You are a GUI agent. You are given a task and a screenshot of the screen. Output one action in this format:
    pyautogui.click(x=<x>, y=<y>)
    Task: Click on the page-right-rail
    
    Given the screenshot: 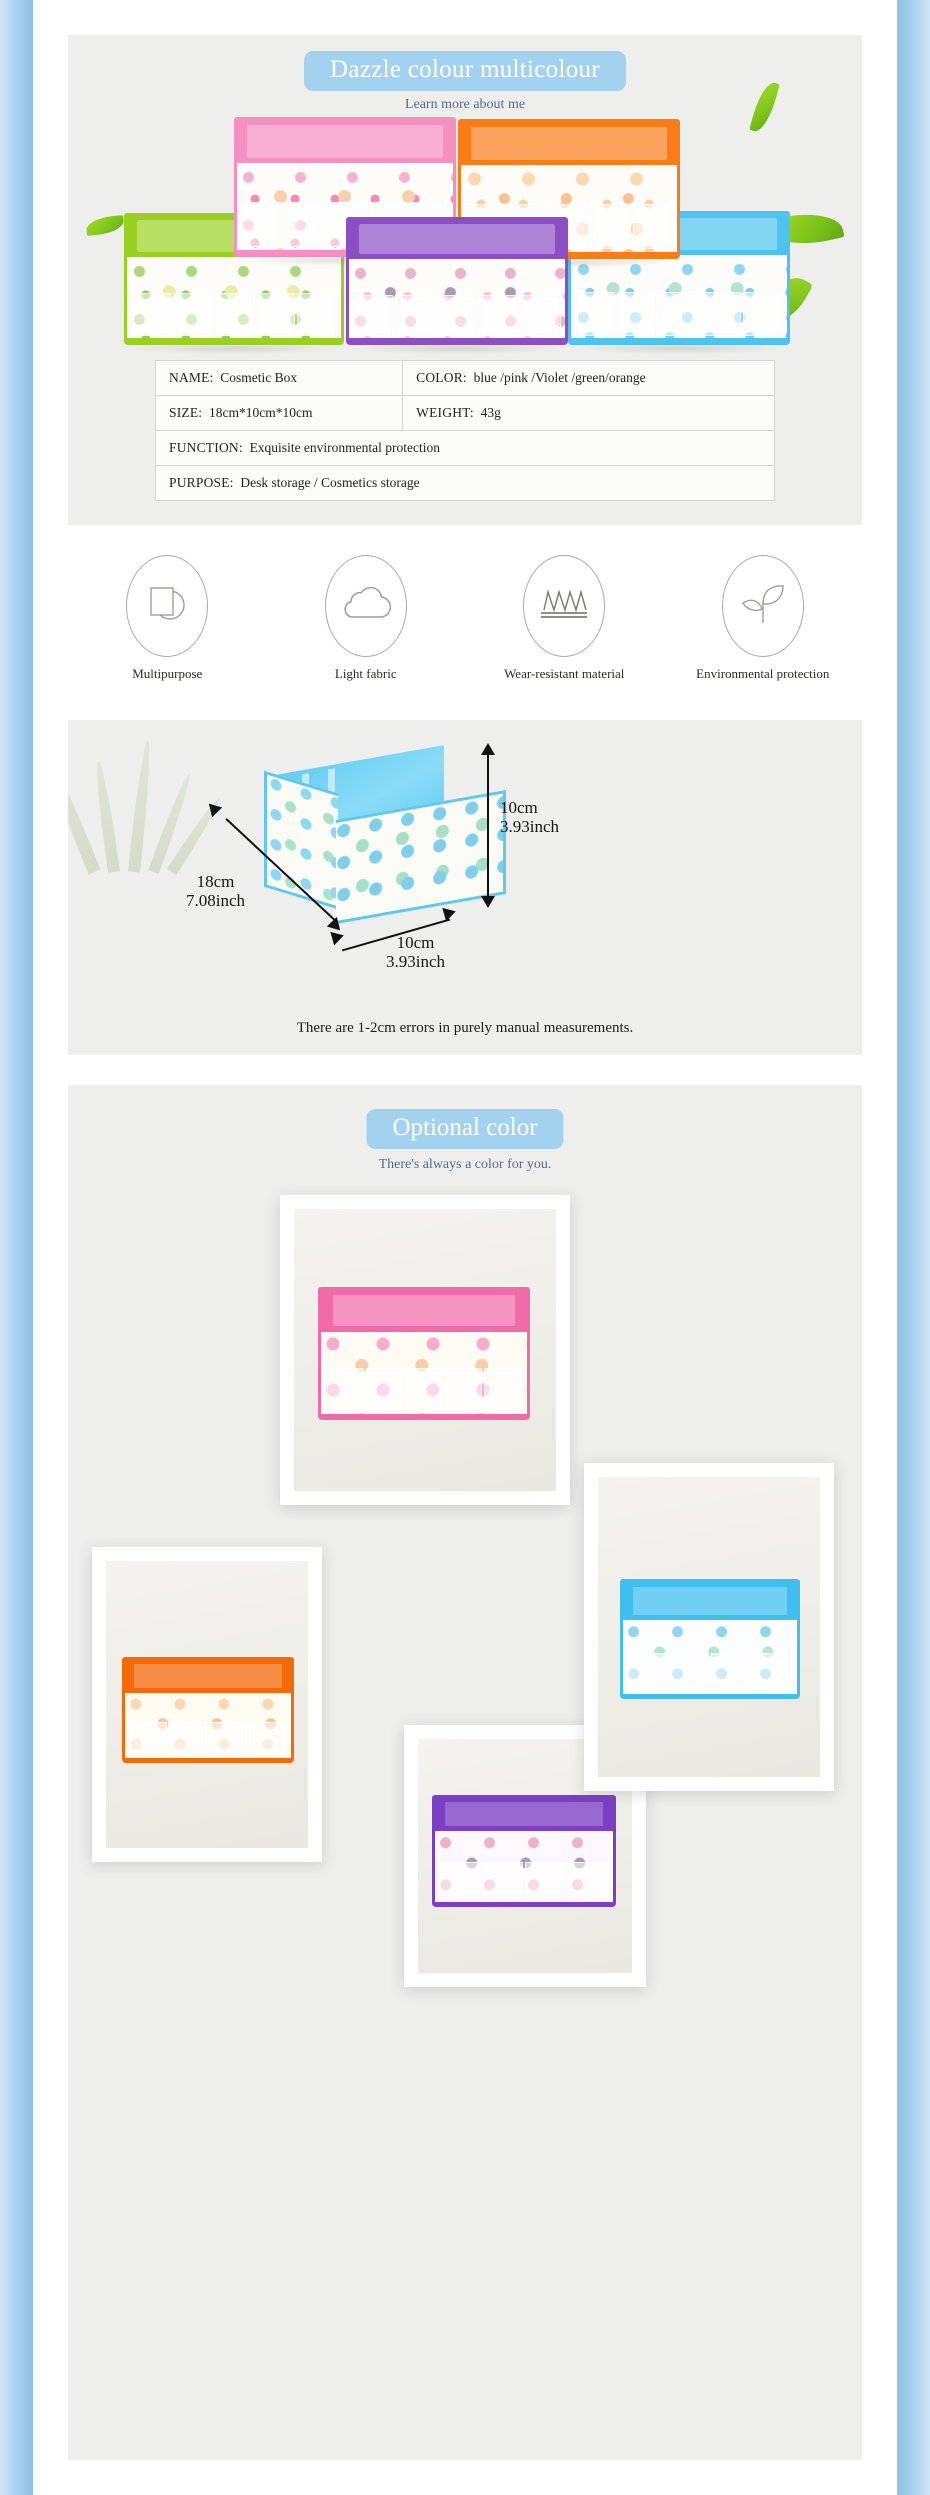 What is the action you would take?
    pyautogui.click(x=913, y=1247)
    